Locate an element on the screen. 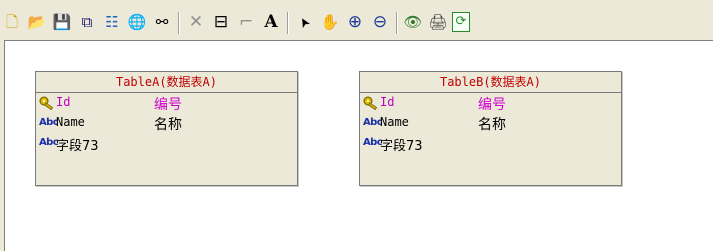 This screenshot has width=713, height=251. refresh-icon: ⟳ is located at coordinates (461, 22).